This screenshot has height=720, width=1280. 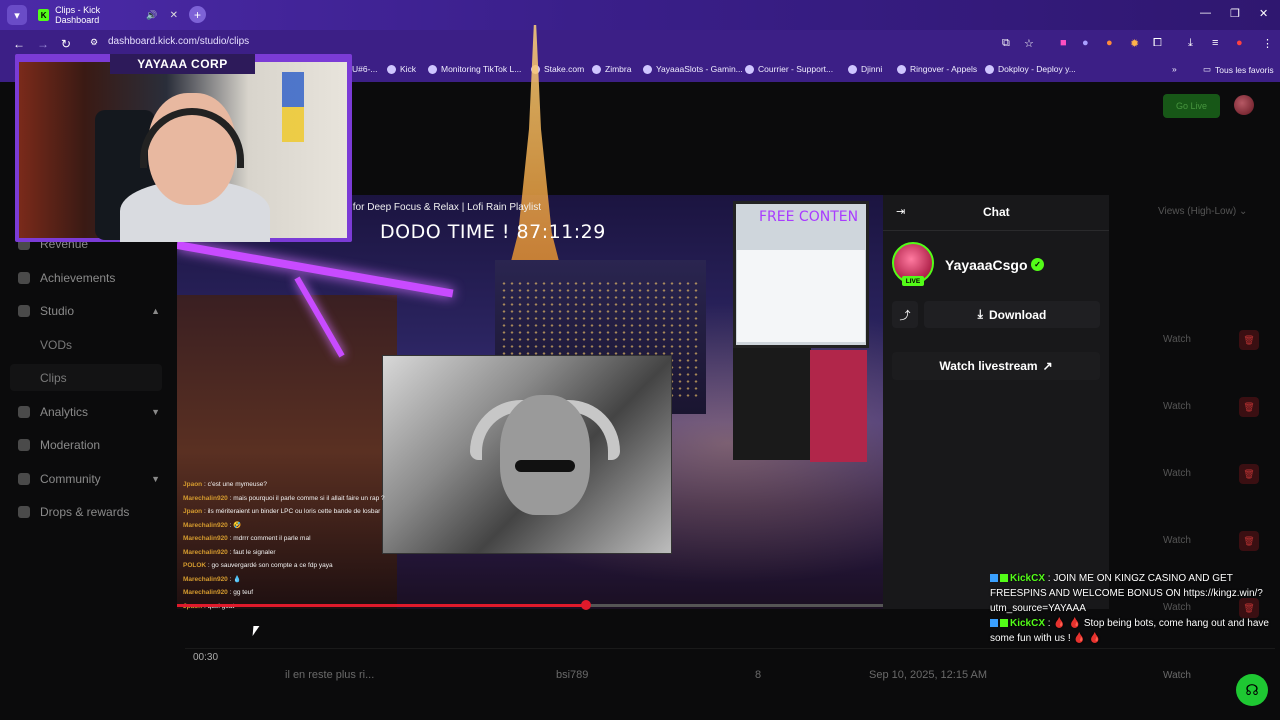 I want to click on user-avatar, so click(x=1244, y=105).